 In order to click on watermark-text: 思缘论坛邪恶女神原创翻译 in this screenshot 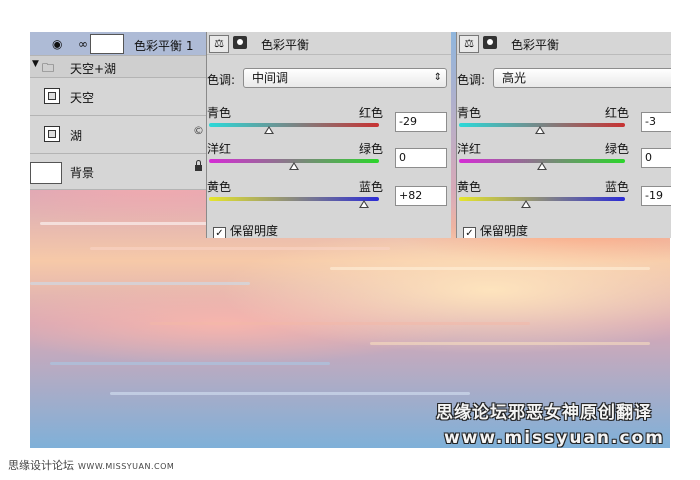, I will do `click(544, 413)`.